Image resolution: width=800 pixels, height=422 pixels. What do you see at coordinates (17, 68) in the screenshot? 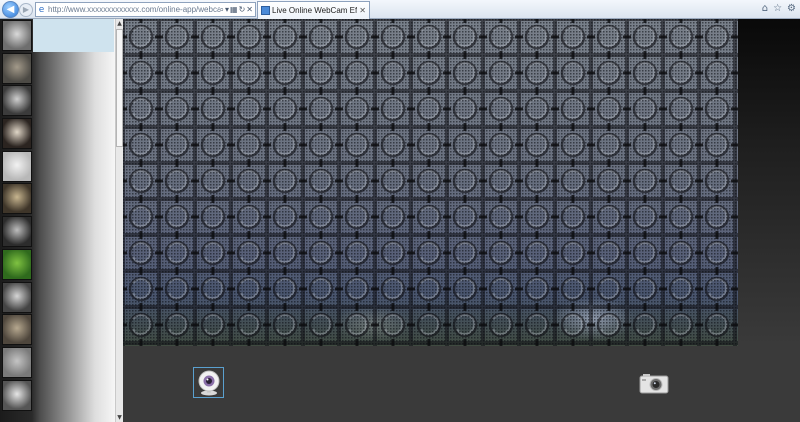
I see `effect-thumbnail-koala-texture` at bounding box center [17, 68].